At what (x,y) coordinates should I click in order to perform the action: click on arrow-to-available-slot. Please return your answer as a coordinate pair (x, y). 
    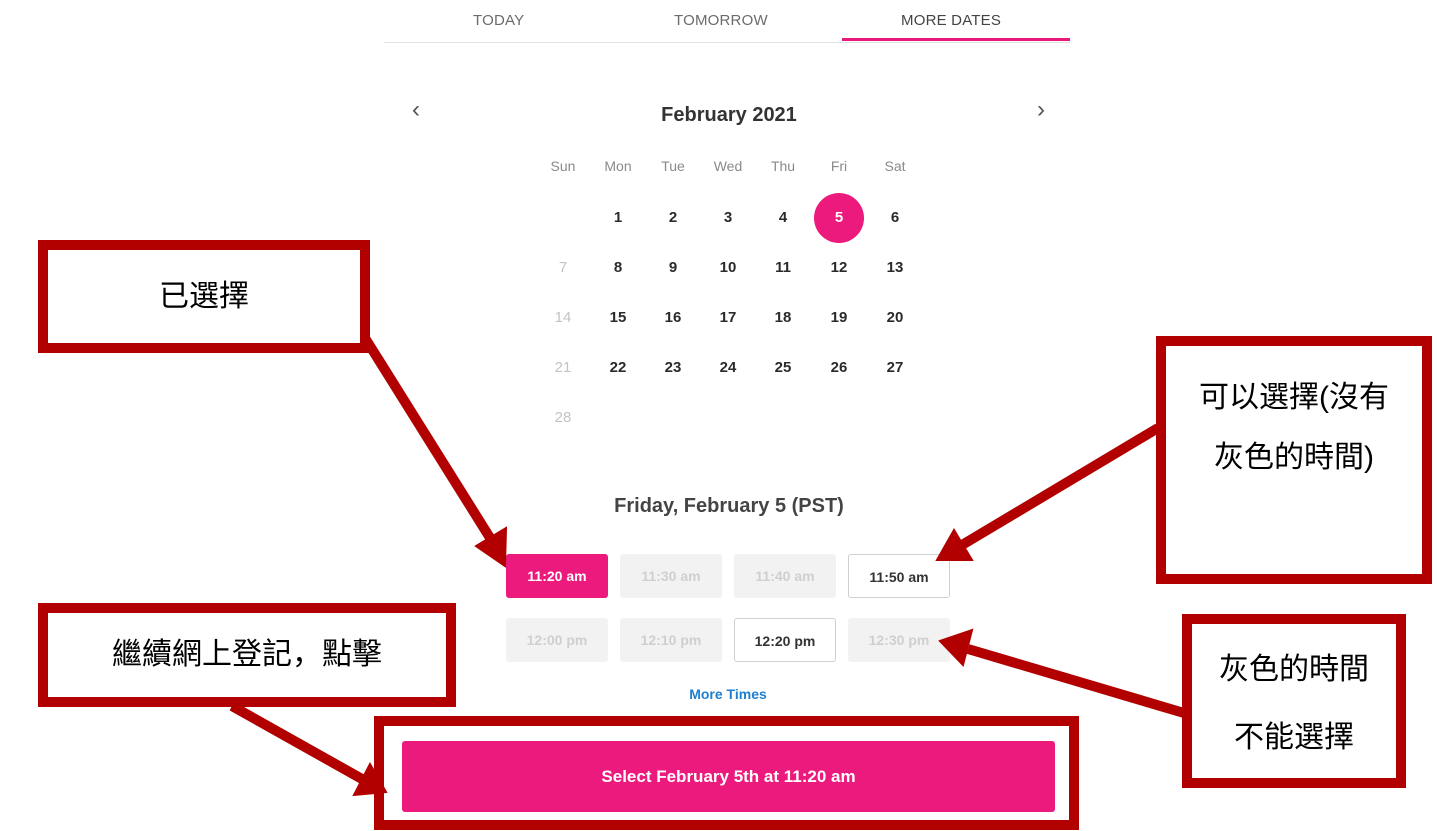
    Looking at the image, I should click on (1060, 486).